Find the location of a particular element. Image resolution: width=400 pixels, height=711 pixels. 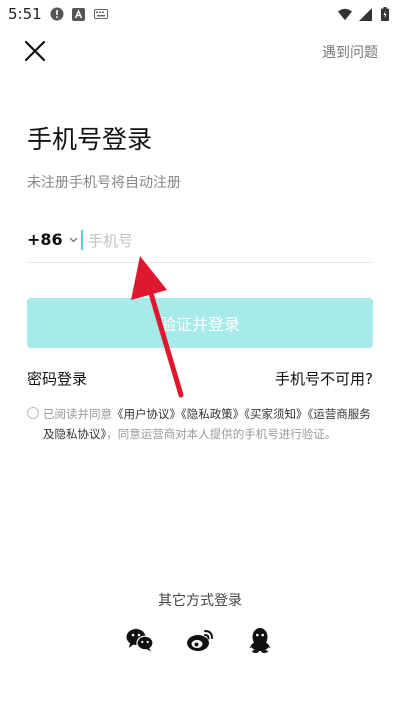

wechat-login-button is located at coordinates (140, 640).